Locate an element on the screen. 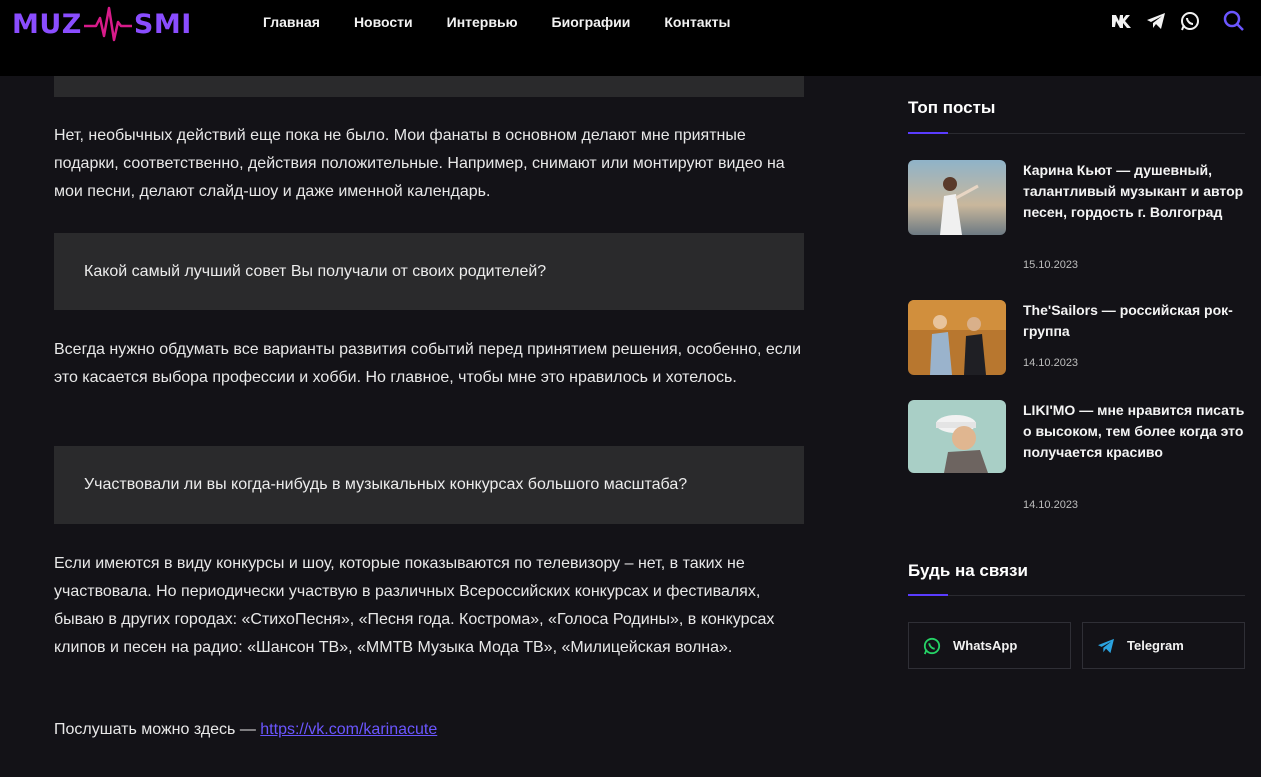 Image resolution: width=1261 pixels, height=777 pixels. nav-item-interviews: Интервью is located at coordinates (482, 22).